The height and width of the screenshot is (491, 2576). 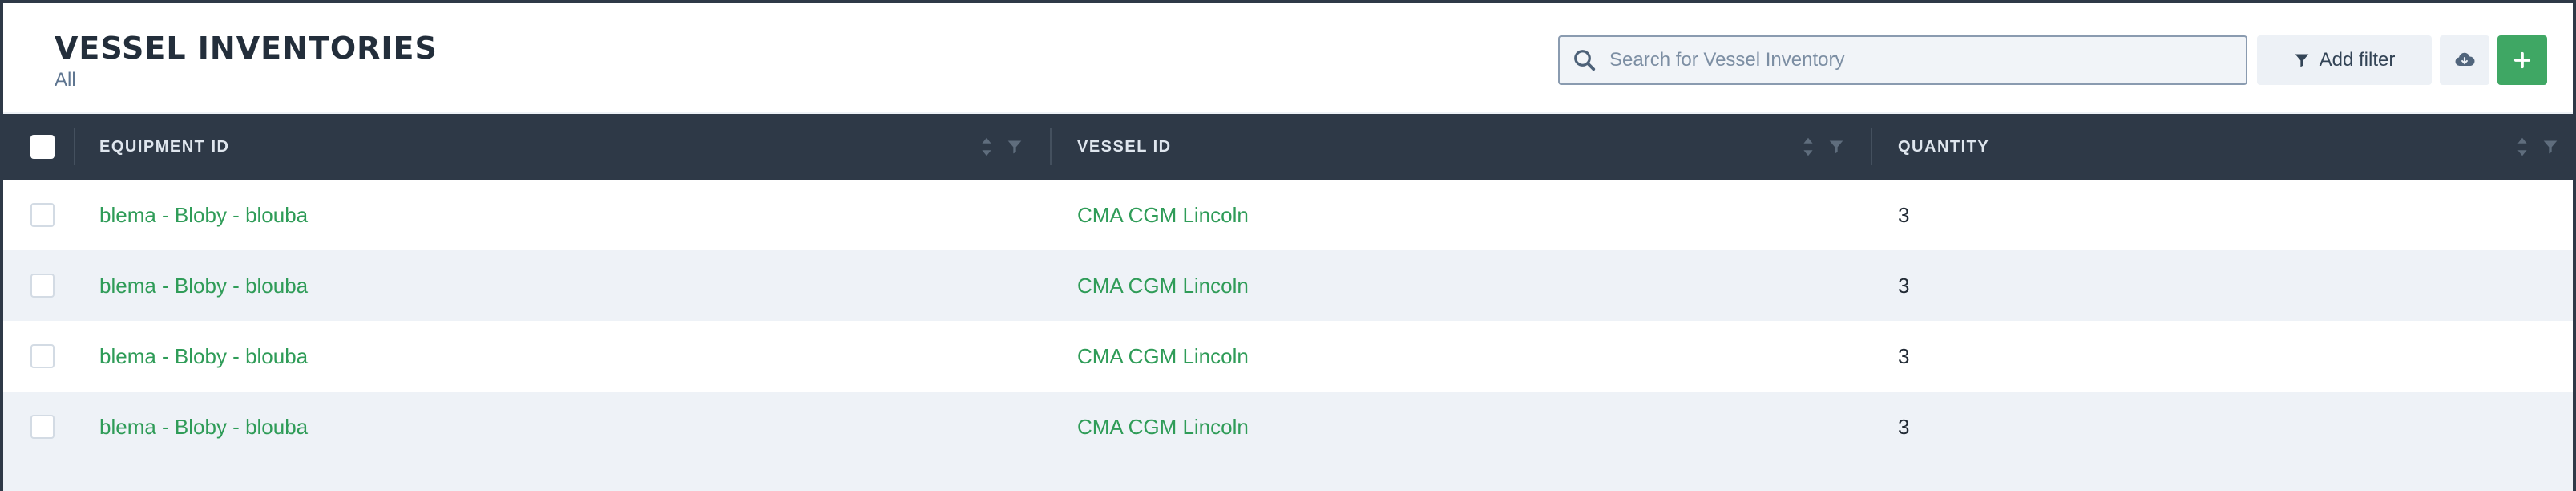 I want to click on page-subtitle: All, so click(x=65, y=80).